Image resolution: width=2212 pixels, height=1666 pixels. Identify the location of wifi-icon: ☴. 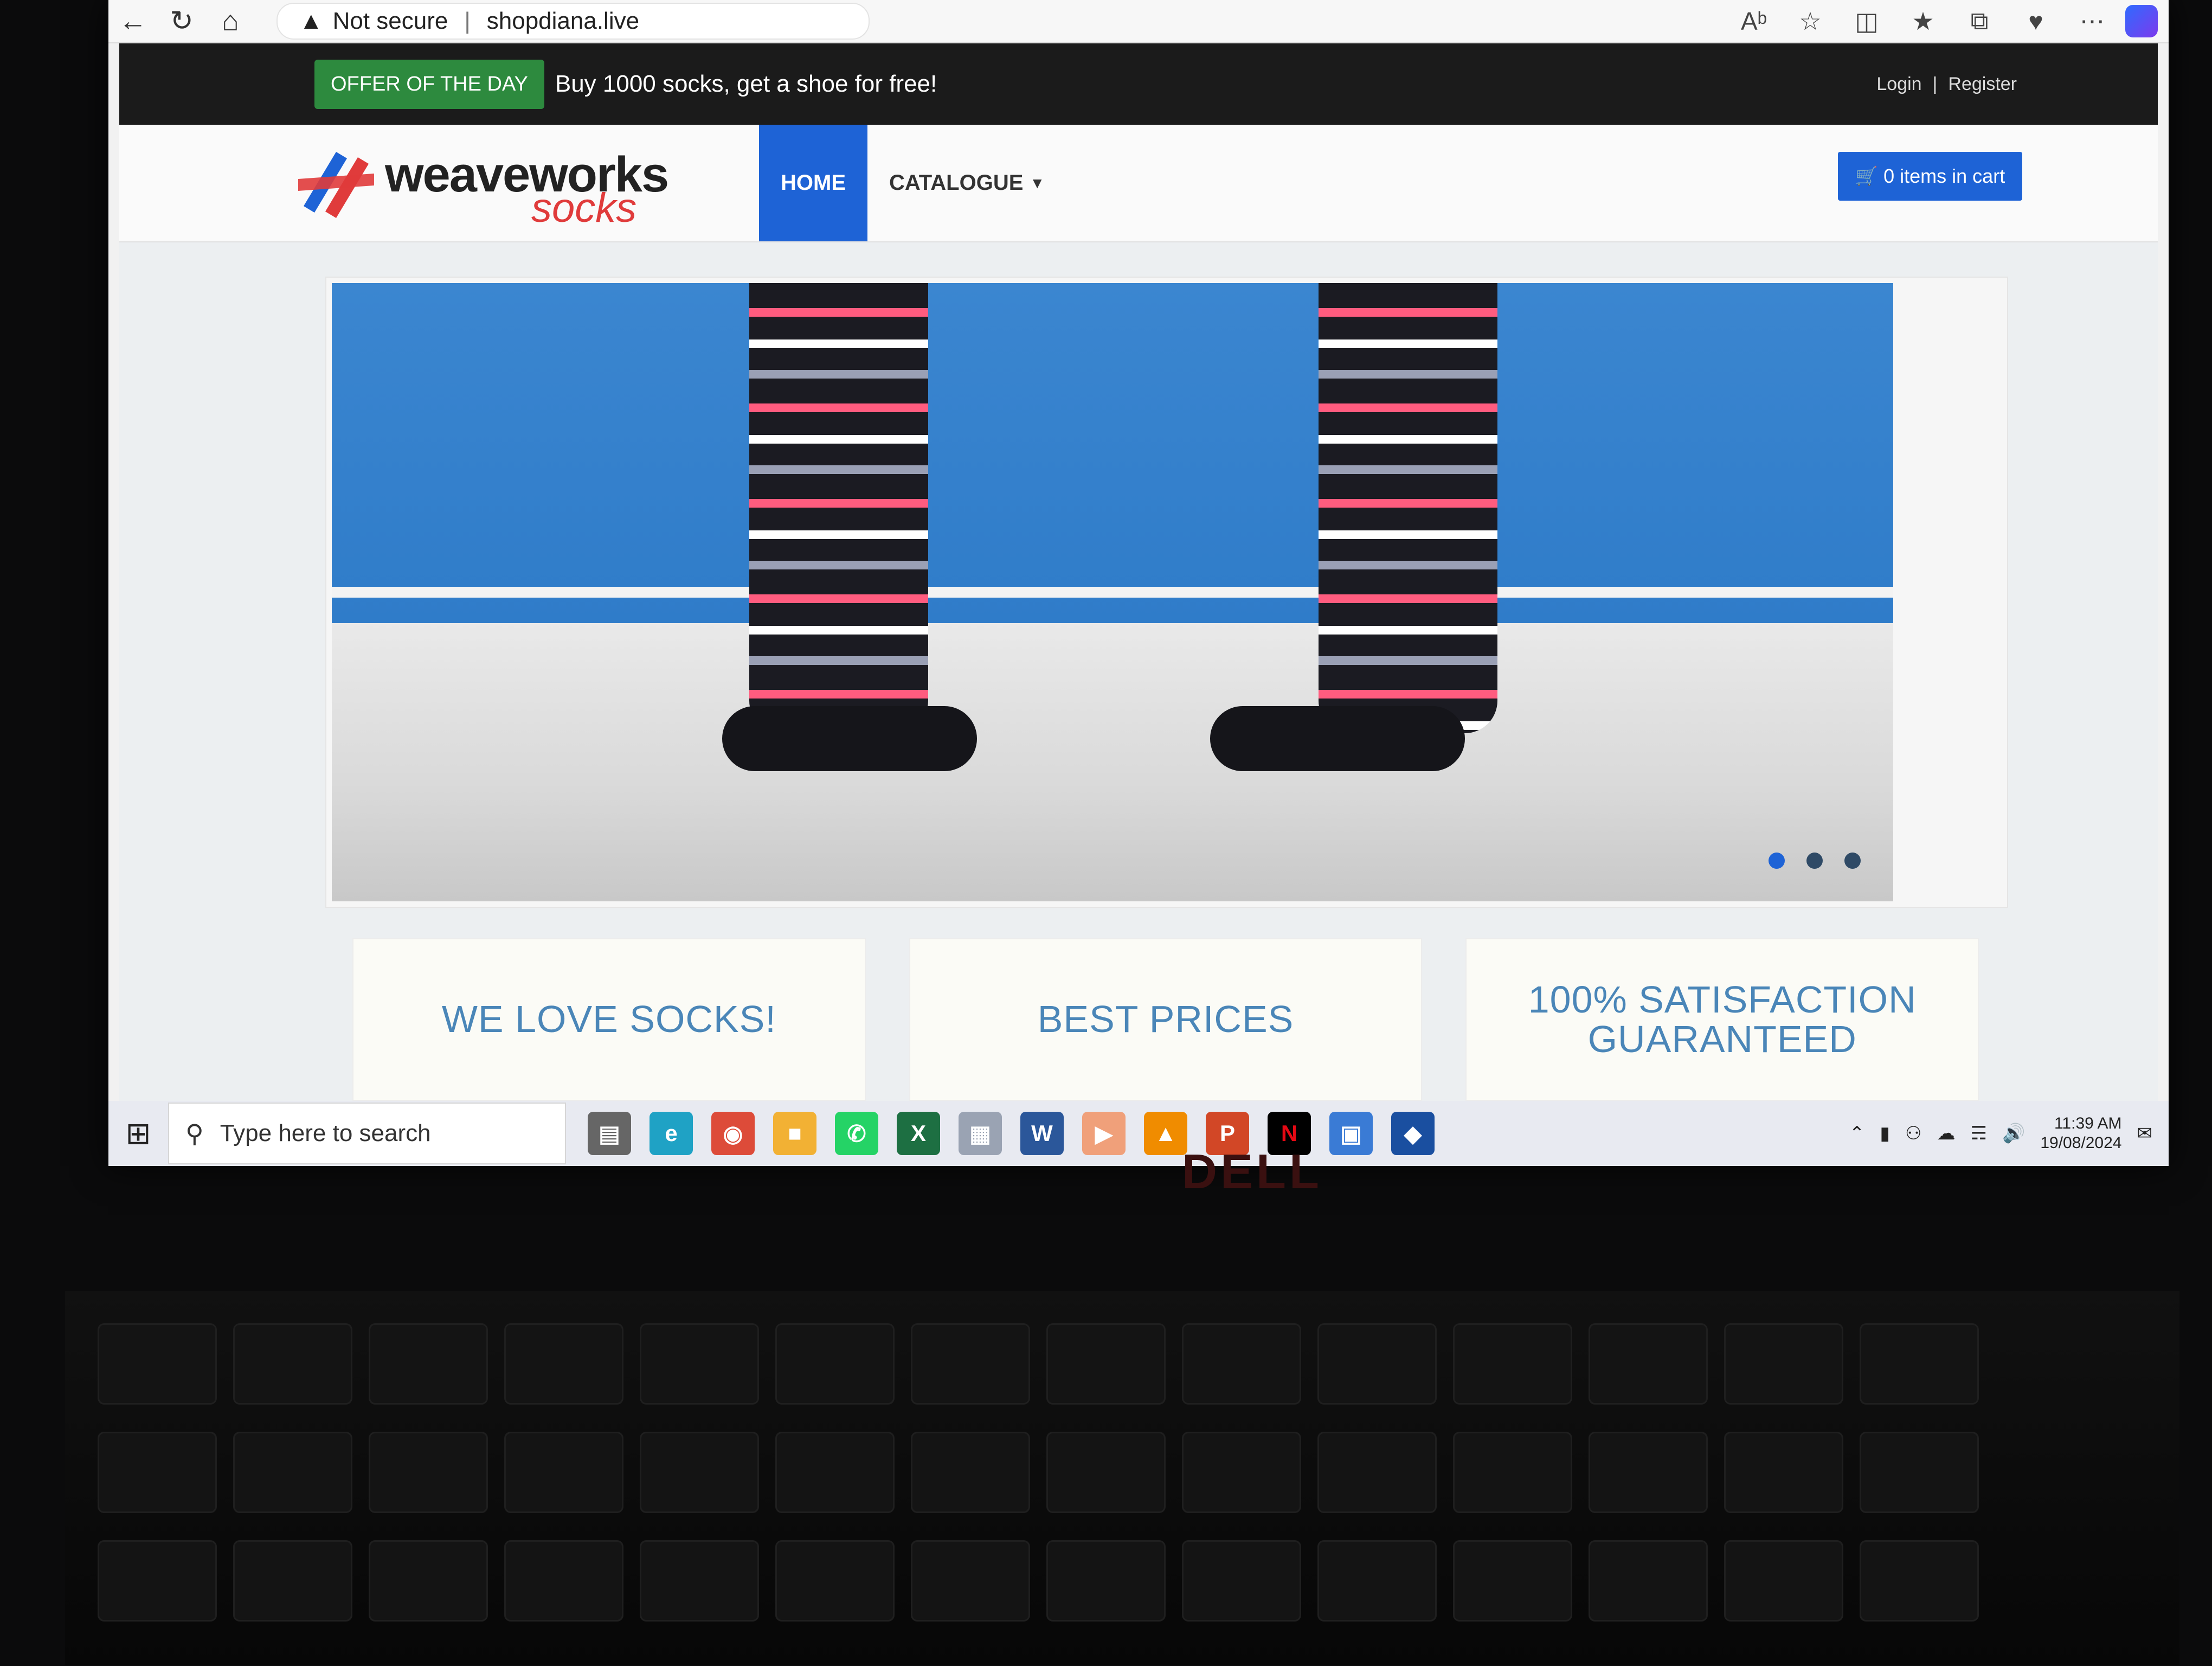
(1979, 1134).